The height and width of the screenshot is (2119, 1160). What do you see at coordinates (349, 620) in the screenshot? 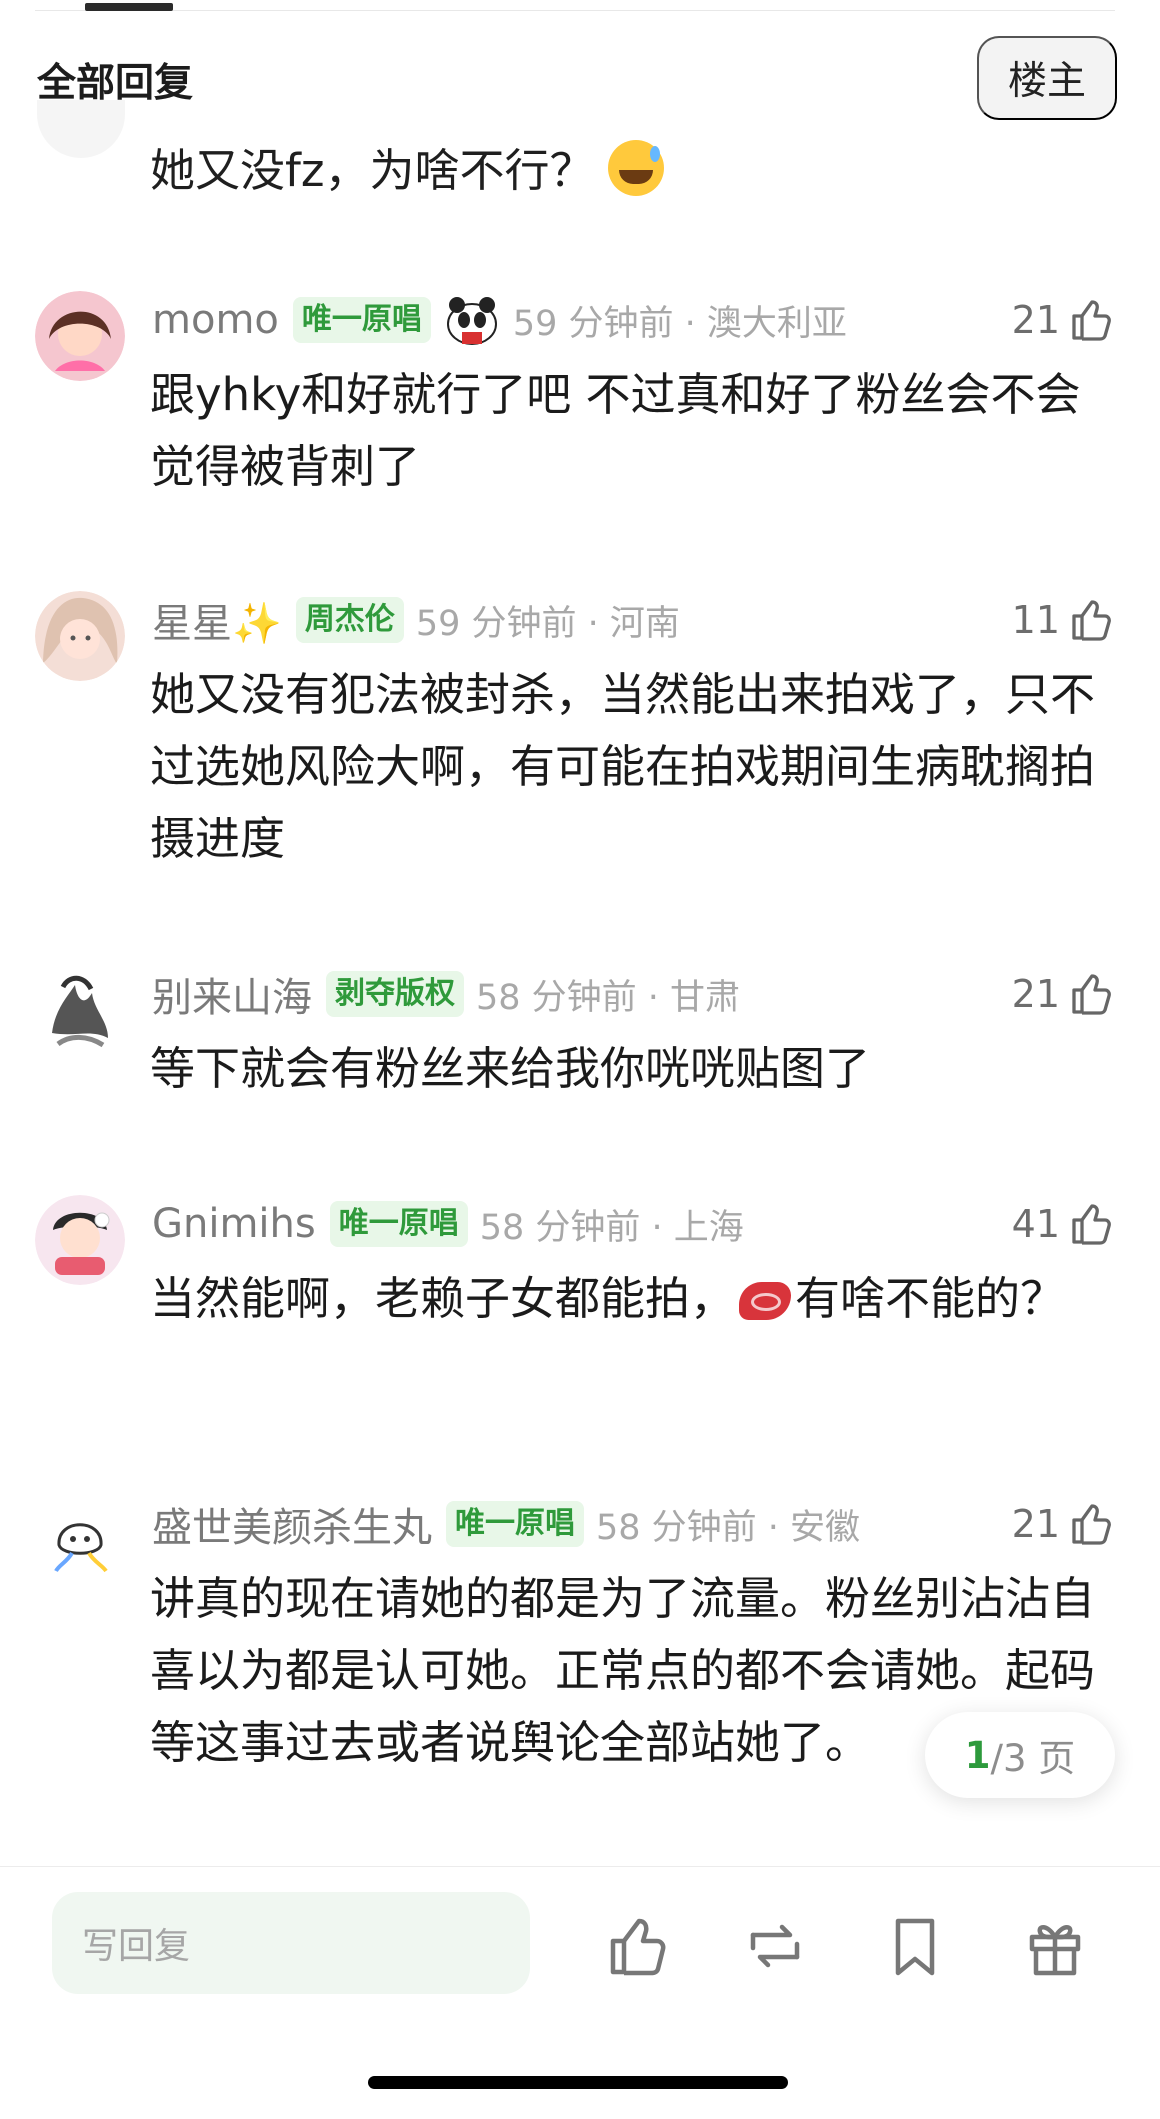
I see `fan-badge: 周杰伦` at bounding box center [349, 620].